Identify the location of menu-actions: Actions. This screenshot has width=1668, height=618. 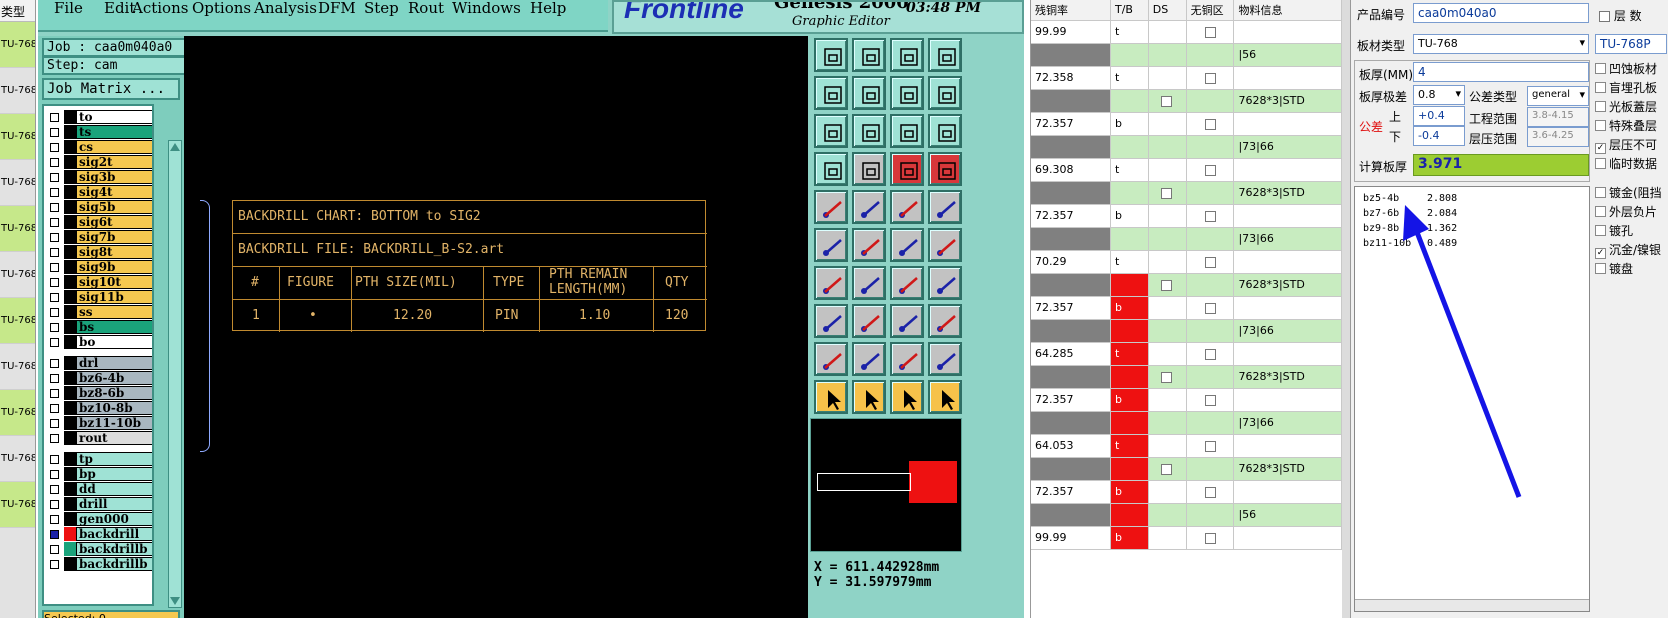
(160, 8).